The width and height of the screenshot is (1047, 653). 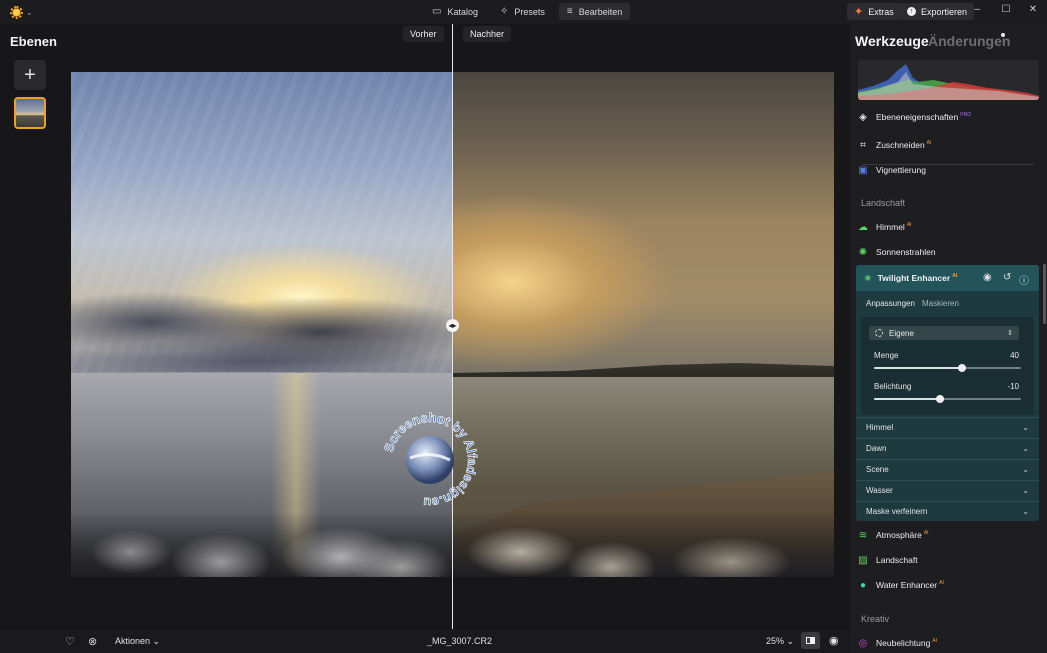 What do you see at coordinates (1006, 9) in the screenshot?
I see `maximize-icon: ☐` at bounding box center [1006, 9].